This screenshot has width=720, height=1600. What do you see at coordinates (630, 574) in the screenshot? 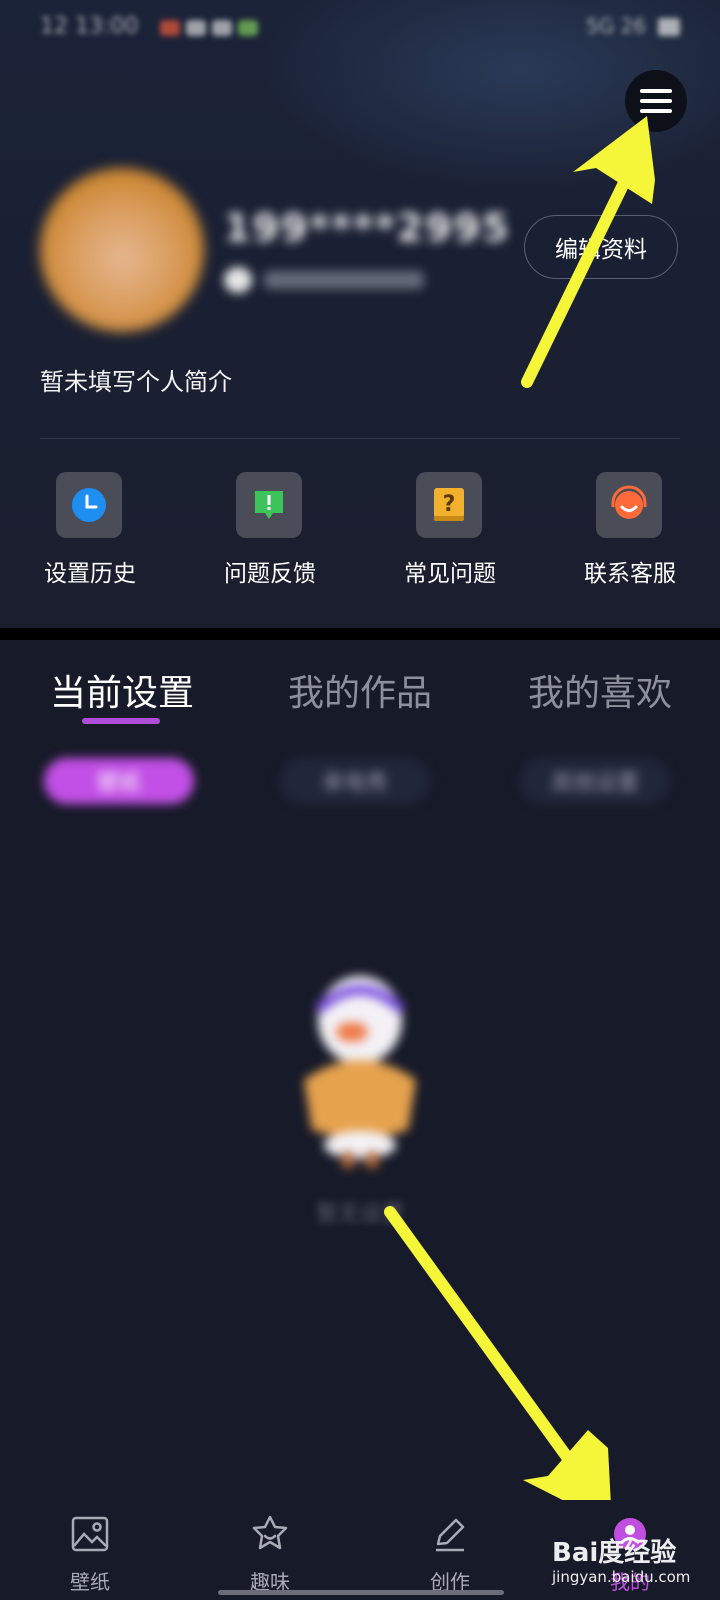
I see `quick-action-label: 联系客服` at bounding box center [630, 574].